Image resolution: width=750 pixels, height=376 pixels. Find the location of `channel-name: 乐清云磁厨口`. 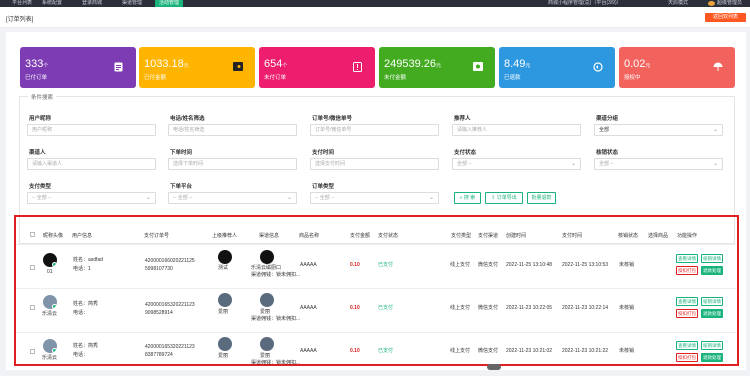

channel-name: 乐清云磁厨口 is located at coordinates (266, 268).